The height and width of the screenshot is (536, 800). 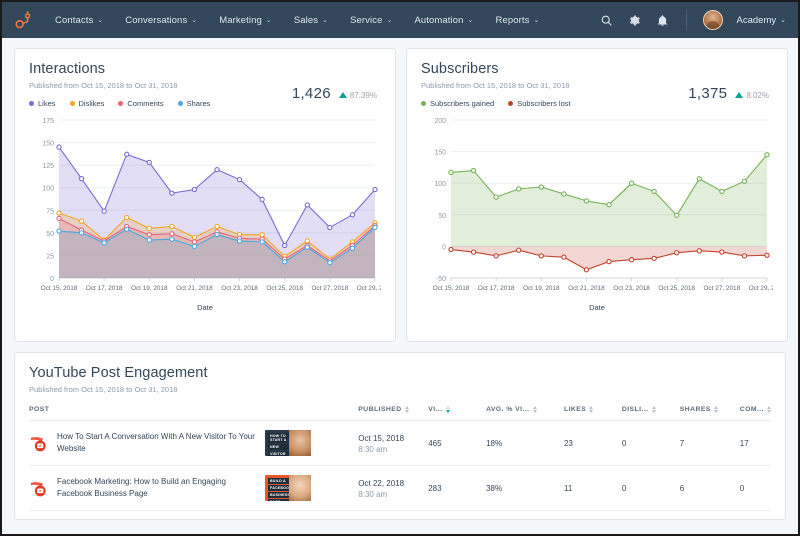 What do you see at coordinates (525, 443) in the screenshot?
I see `cell-avg-viewed: 18%` at bounding box center [525, 443].